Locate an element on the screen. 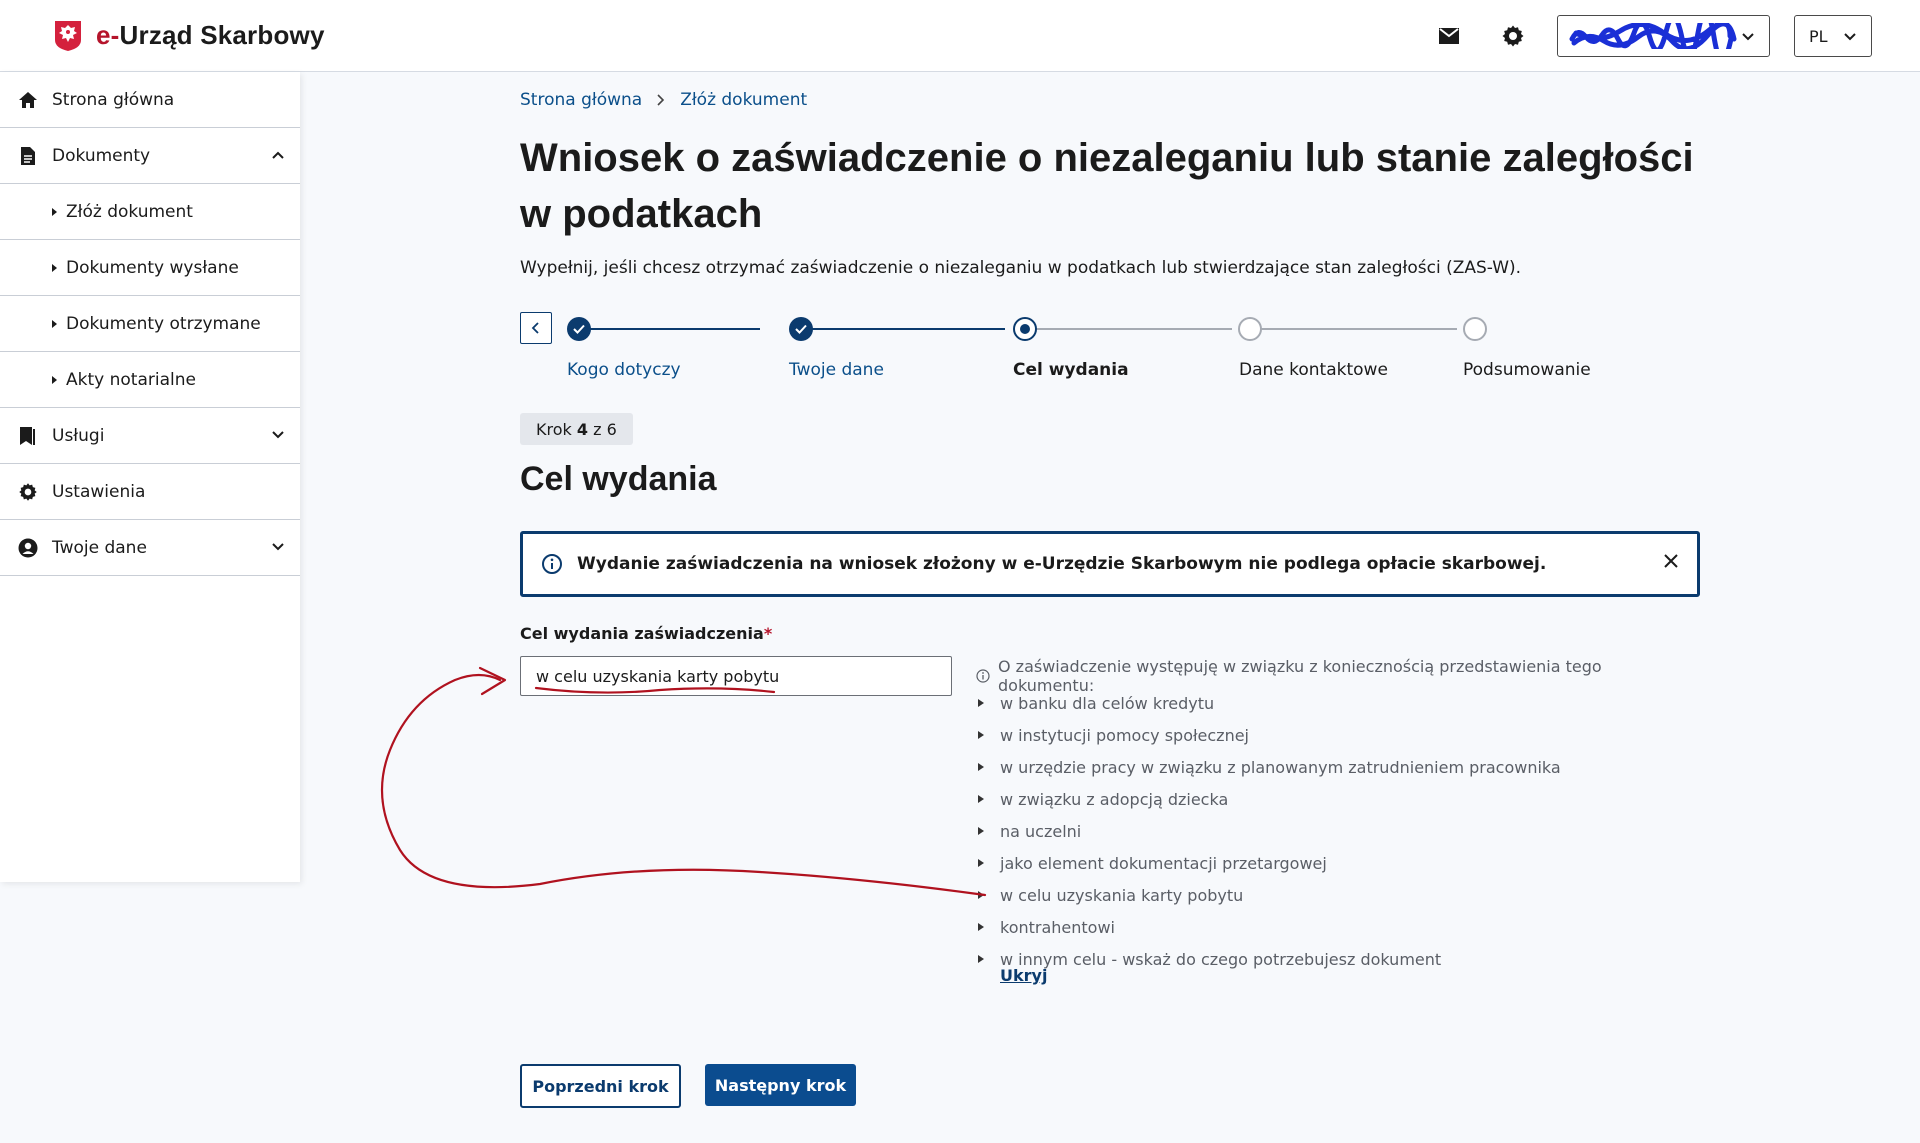 The image size is (1920, 1143). hint-list-item: na uczelni is located at coordinates (1336, 831).